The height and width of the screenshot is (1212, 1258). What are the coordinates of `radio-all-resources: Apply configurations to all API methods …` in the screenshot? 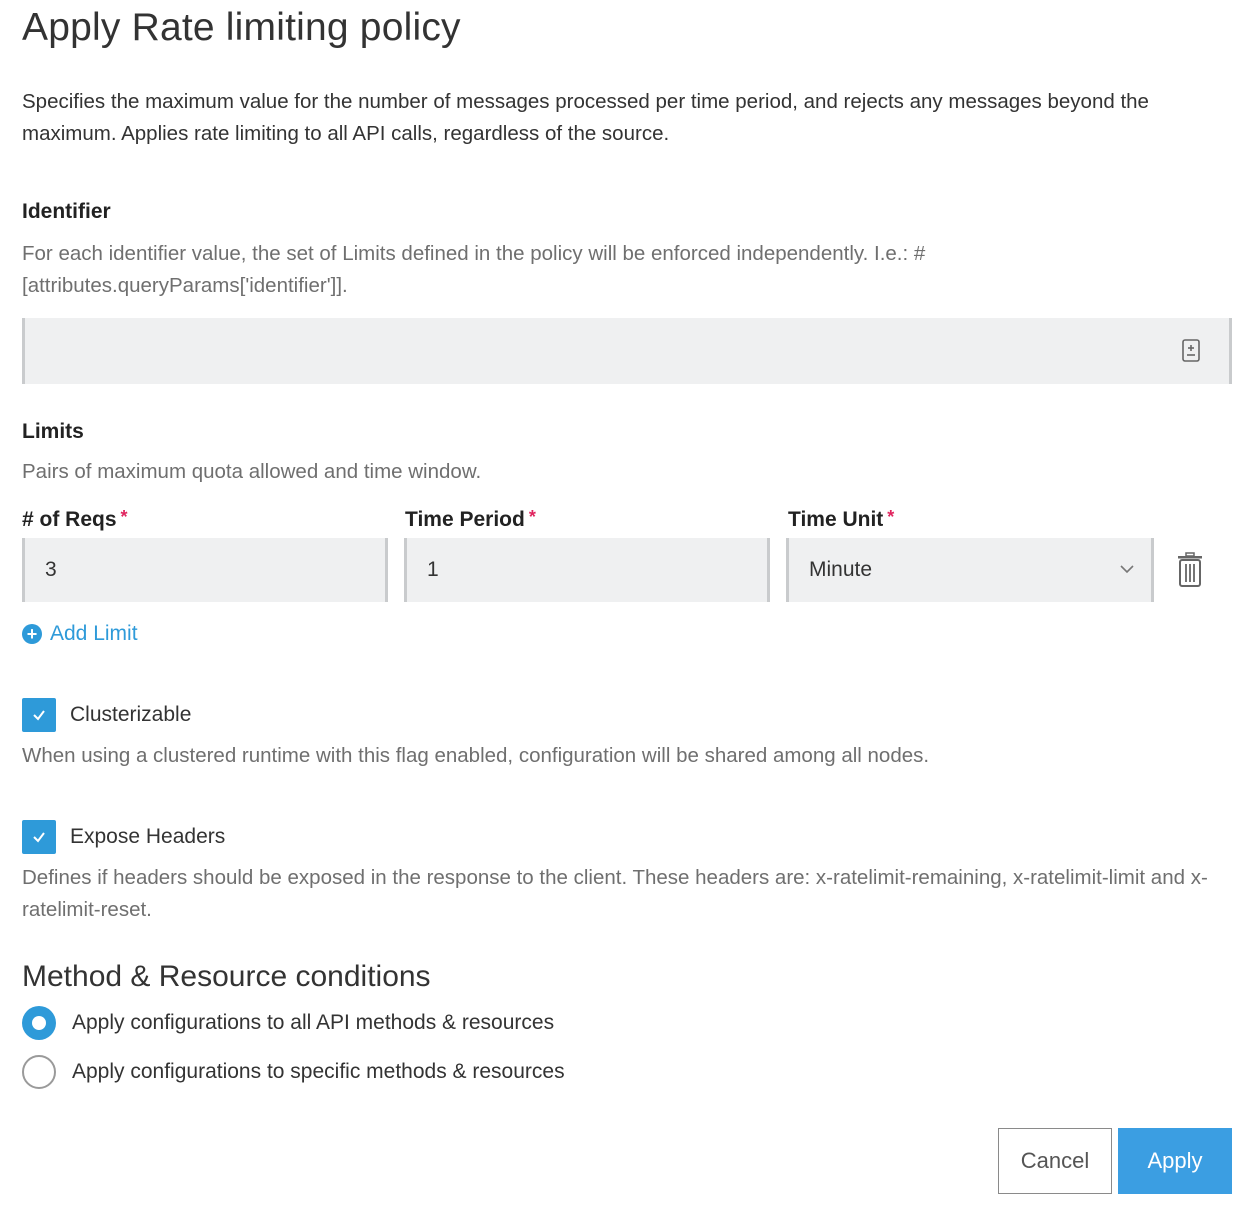 It's located at (288, 1023).